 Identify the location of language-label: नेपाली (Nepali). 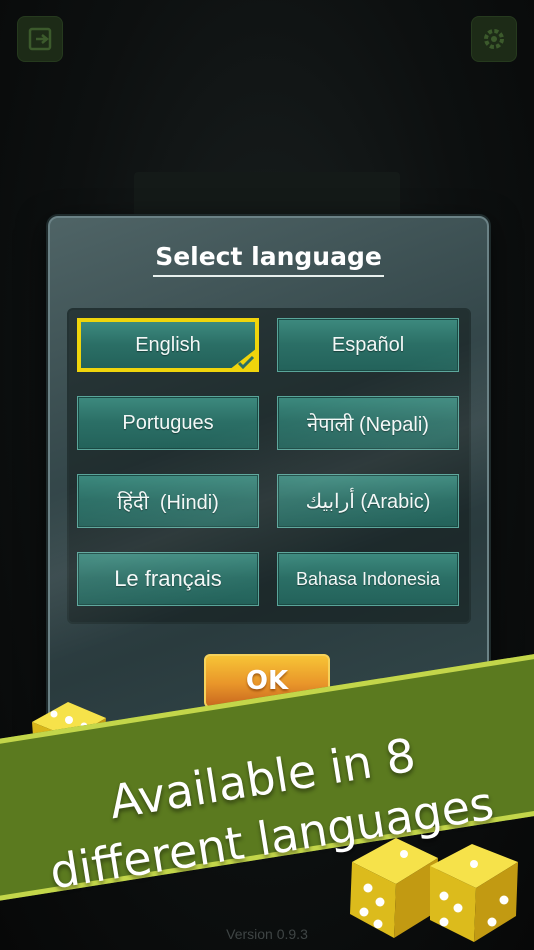
(368, 424).